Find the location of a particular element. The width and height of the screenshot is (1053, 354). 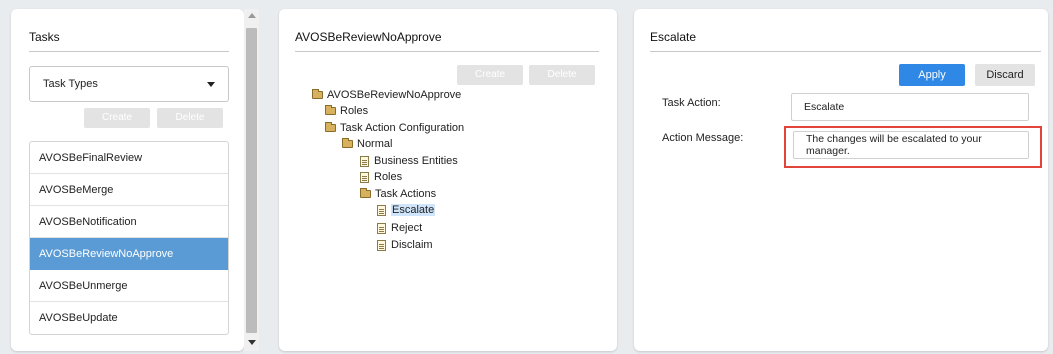

tree-node-escalate: Escalate is located at coordinates (406, 210).